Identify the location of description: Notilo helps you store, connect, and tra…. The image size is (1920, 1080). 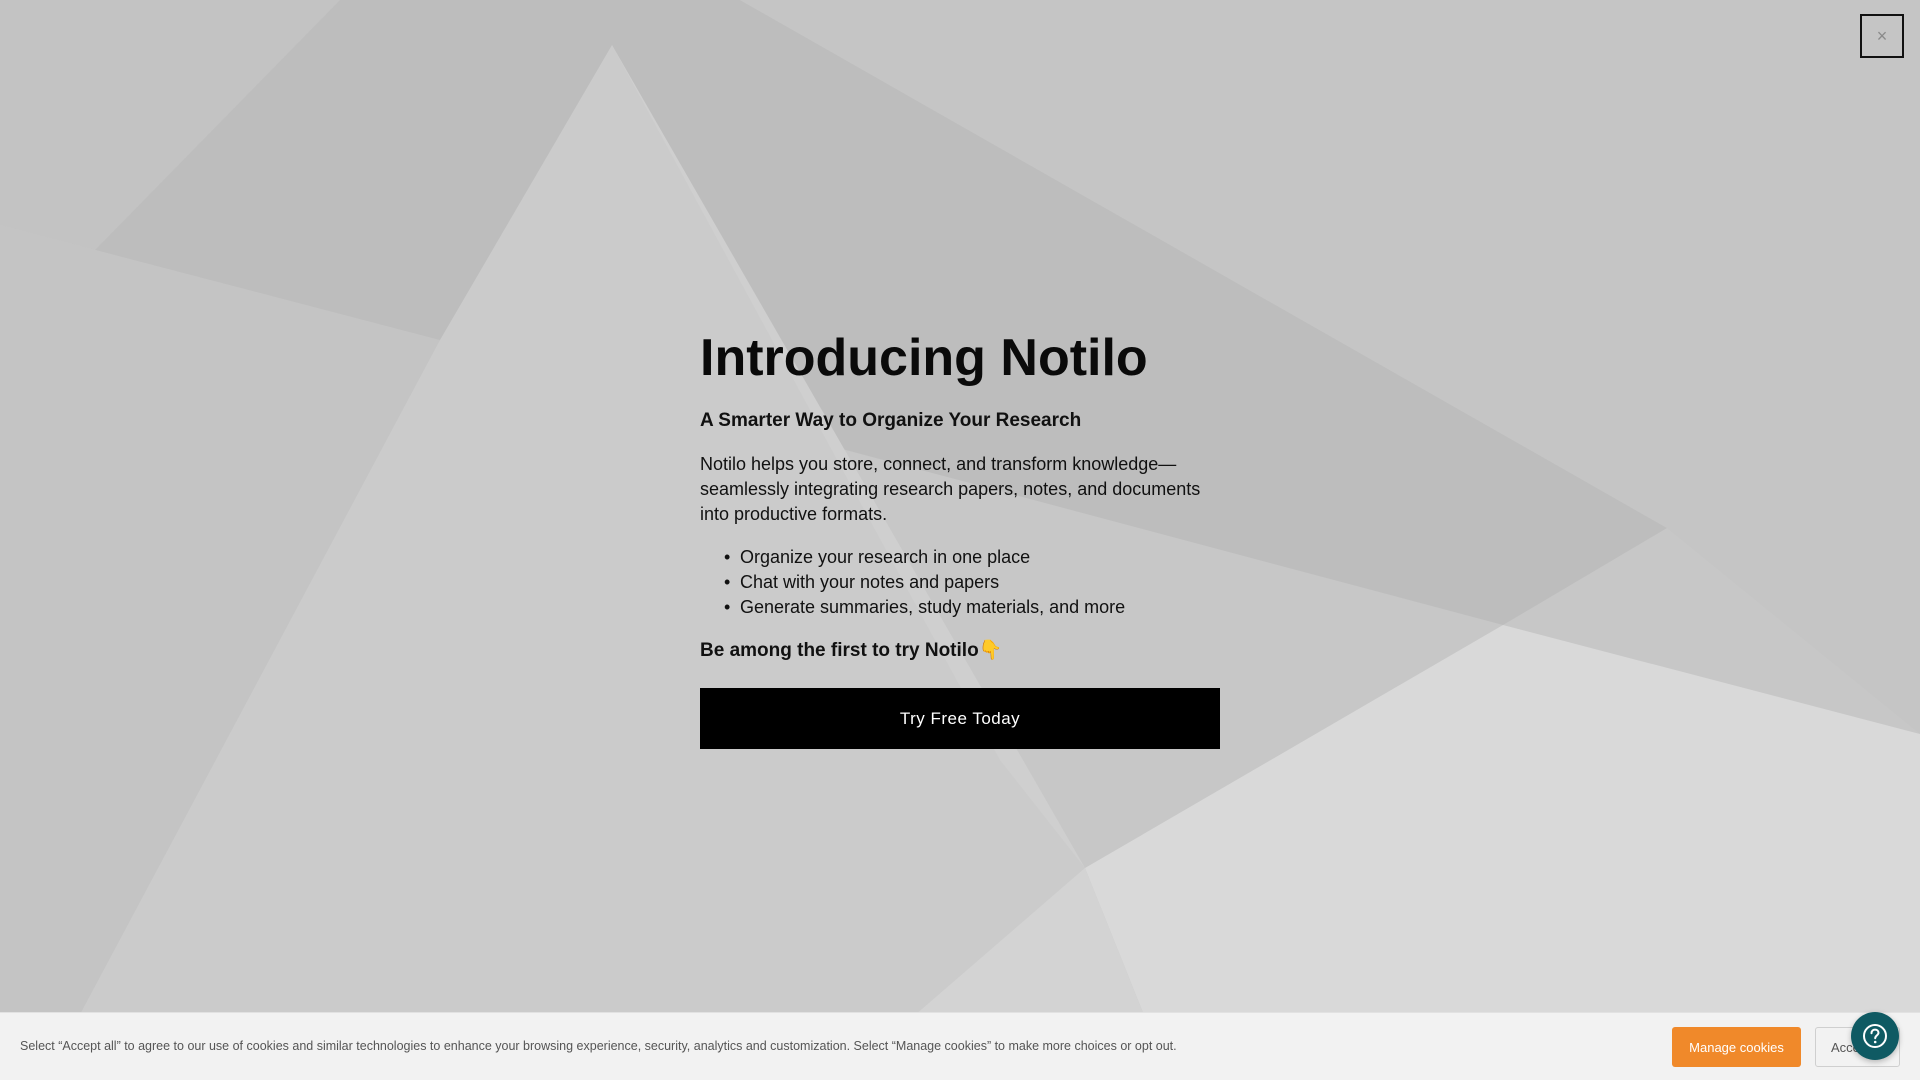
(950, 489).